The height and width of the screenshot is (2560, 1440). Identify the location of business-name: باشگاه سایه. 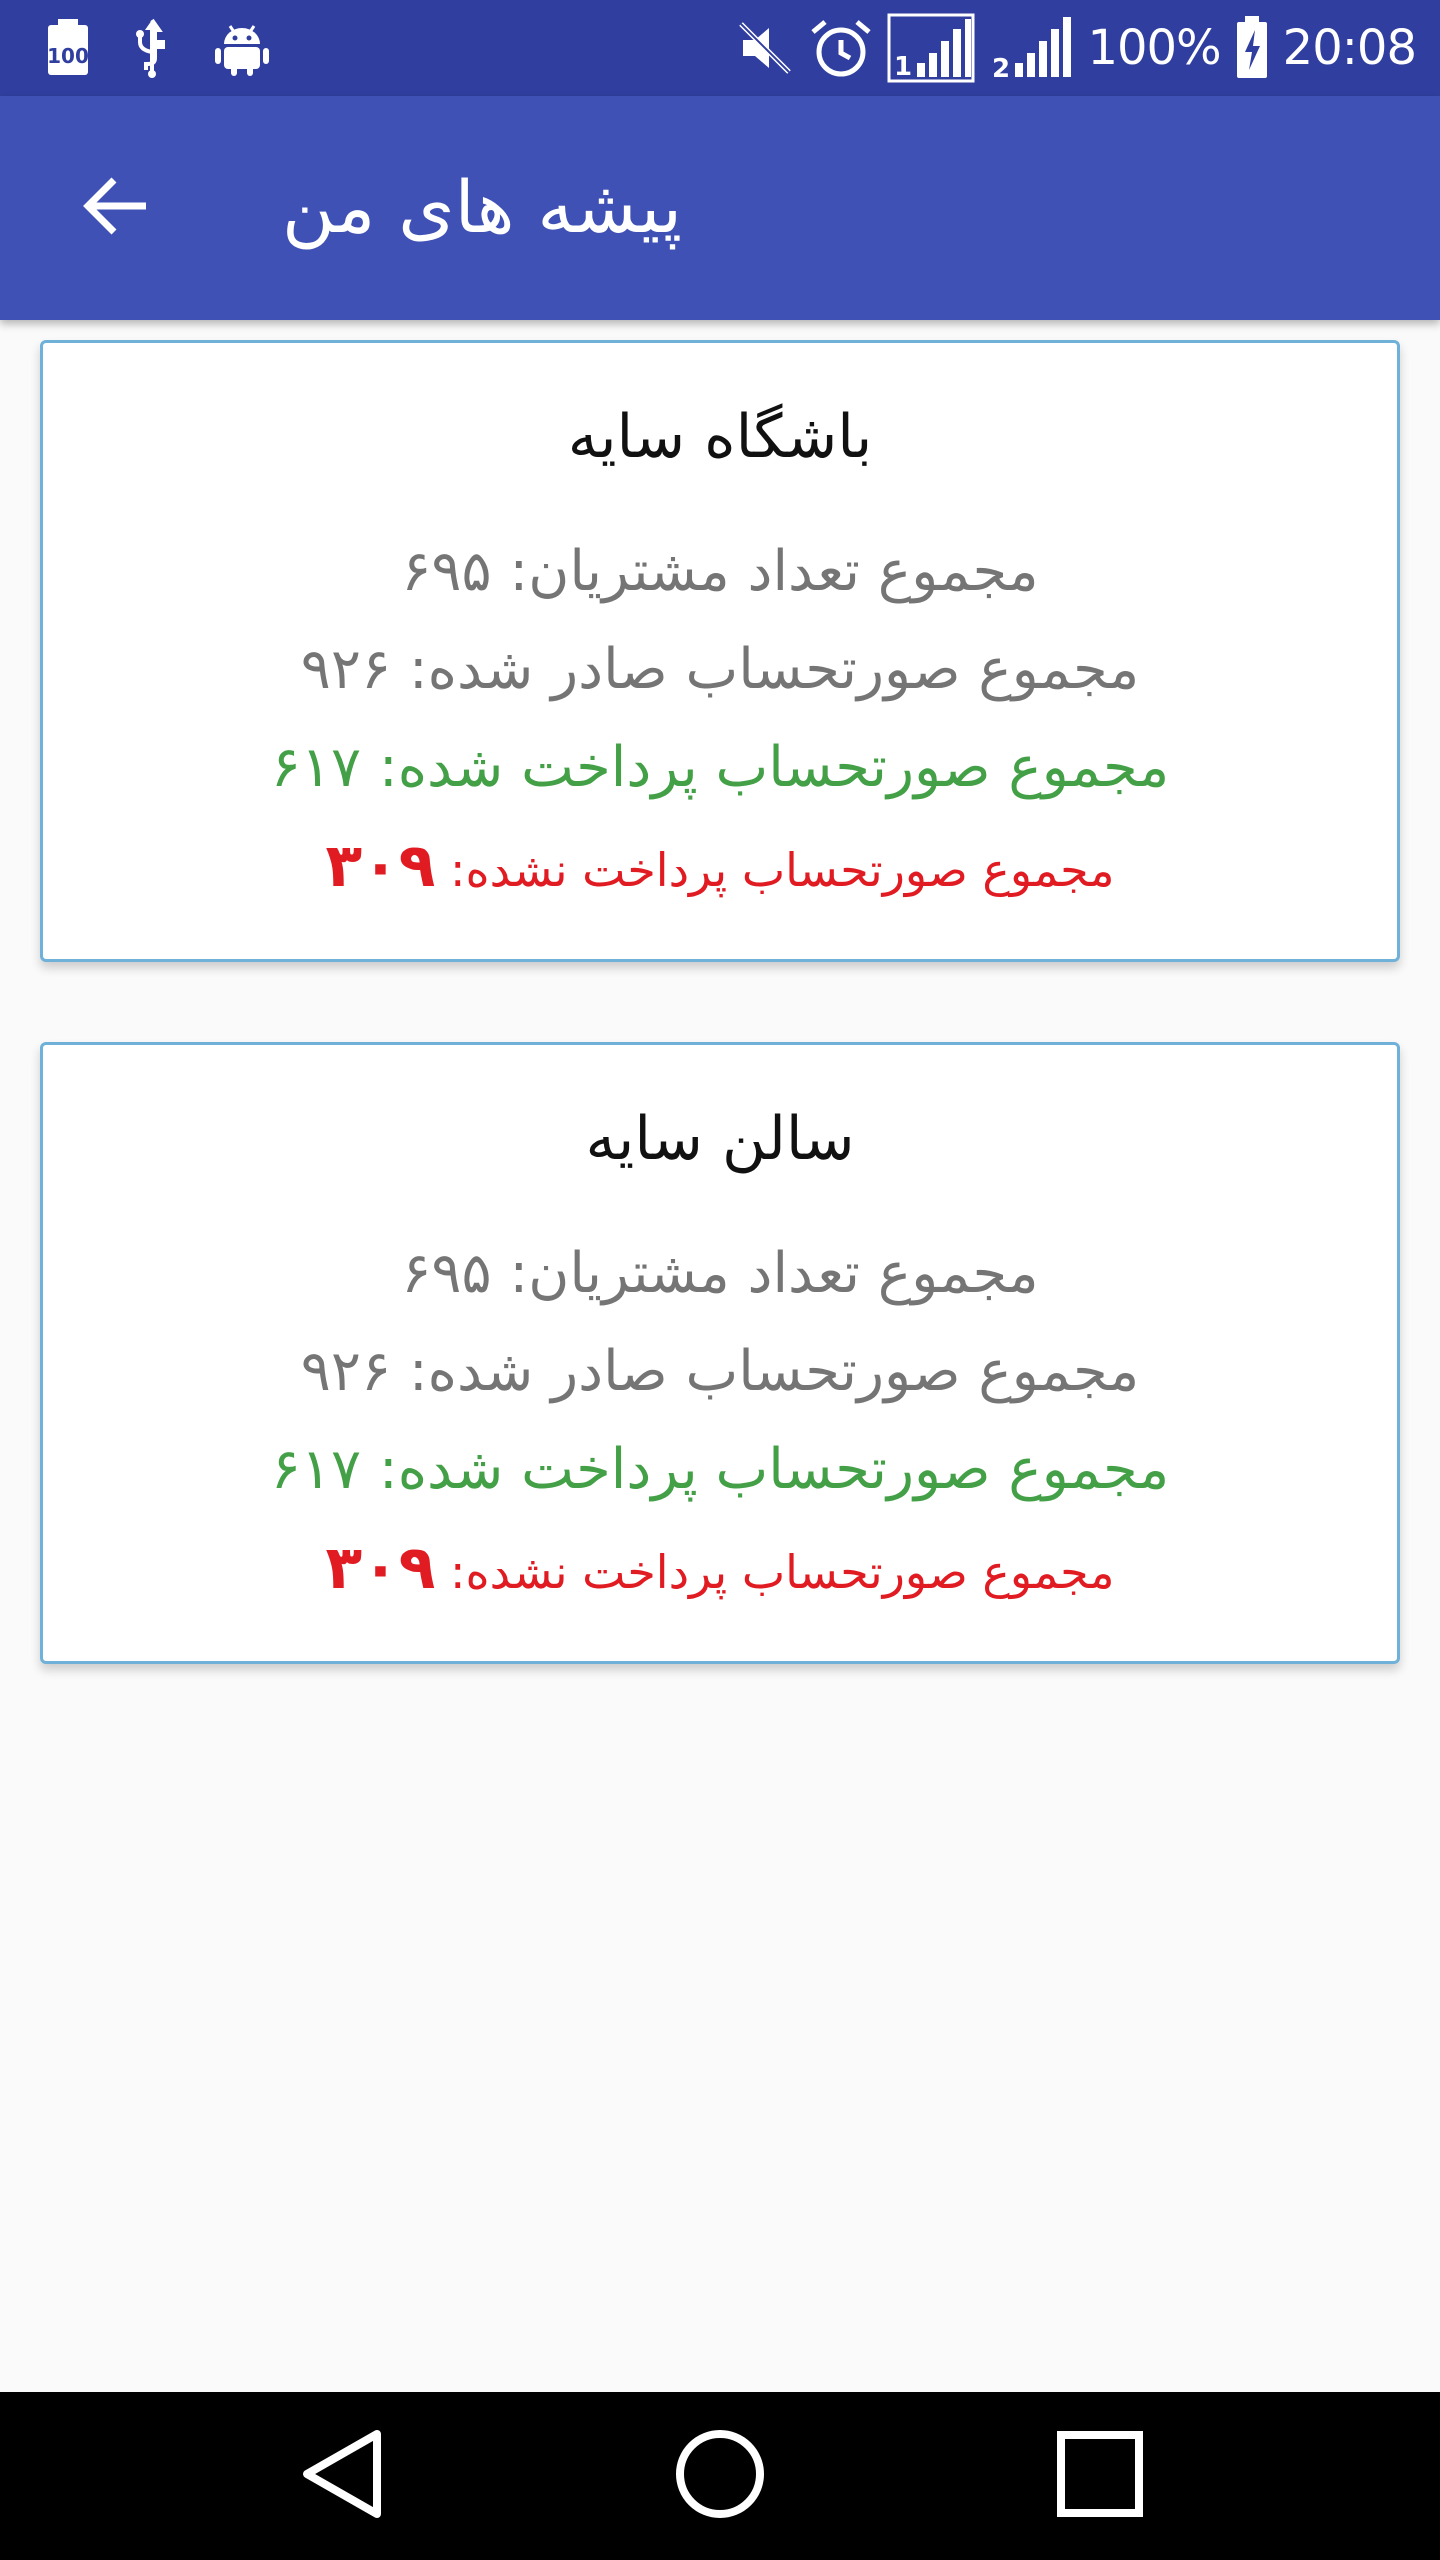
(720, 437).